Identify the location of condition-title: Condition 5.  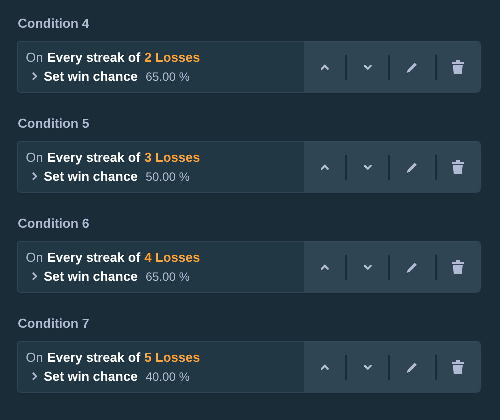
(53, 123).